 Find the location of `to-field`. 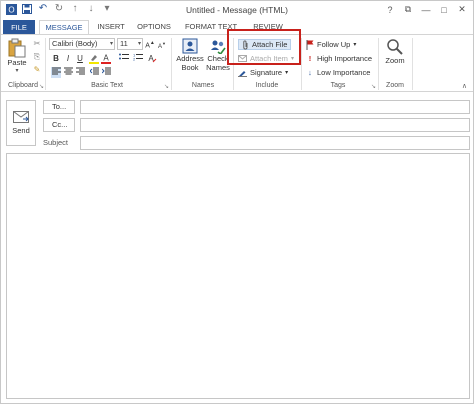

to-field is located at coordinates (275, 107).